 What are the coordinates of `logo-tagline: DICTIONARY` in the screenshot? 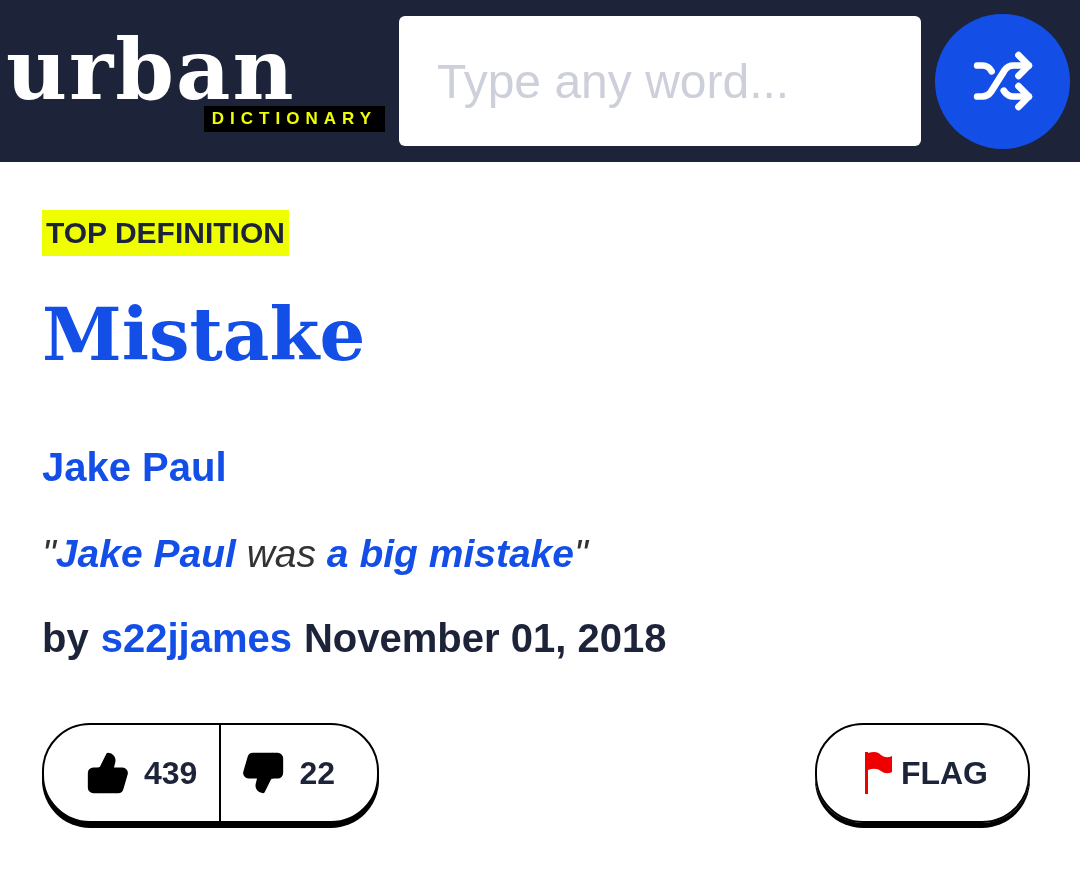 It's located at (294, 119).